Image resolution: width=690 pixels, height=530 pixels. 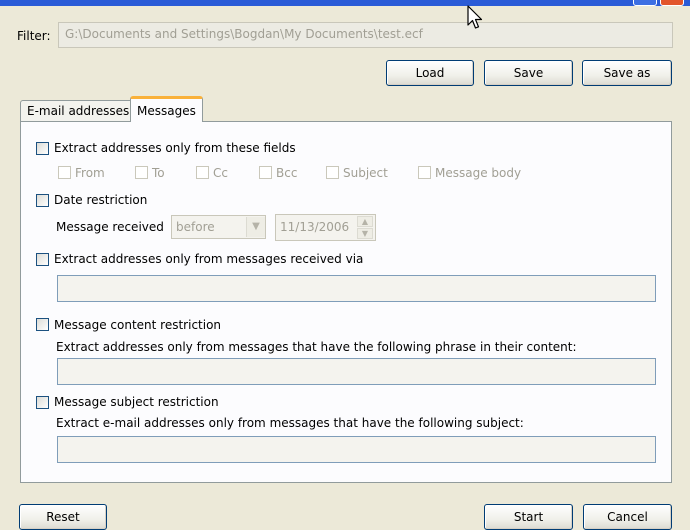 What do you see at coordinates (424, 172) in the screenshot?
I see `field-message-body-checkbox` at bounding box center [424, 172].